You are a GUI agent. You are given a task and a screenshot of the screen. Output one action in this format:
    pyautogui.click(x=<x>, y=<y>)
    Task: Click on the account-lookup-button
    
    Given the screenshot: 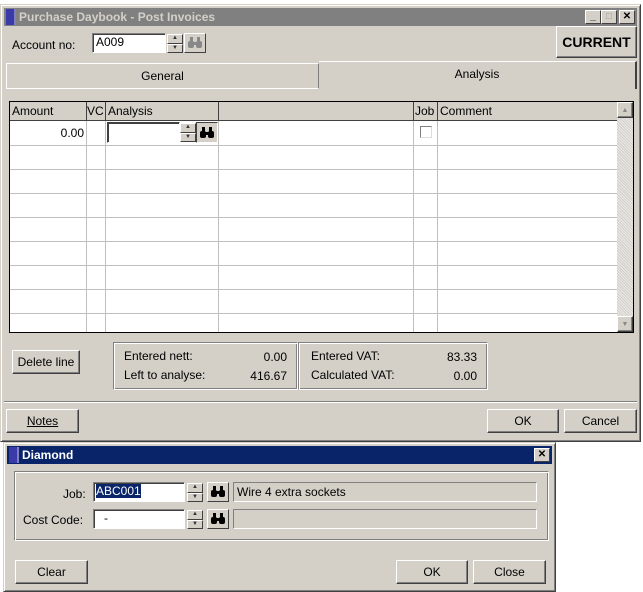 What is the action you would take?
    pyautogui.click(x=195, y=43)
    